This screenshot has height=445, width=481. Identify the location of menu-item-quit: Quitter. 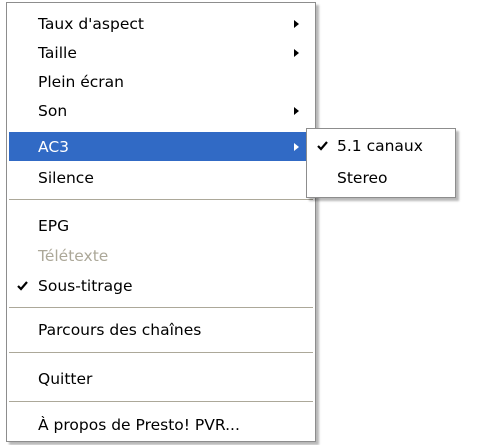
(161, 378).